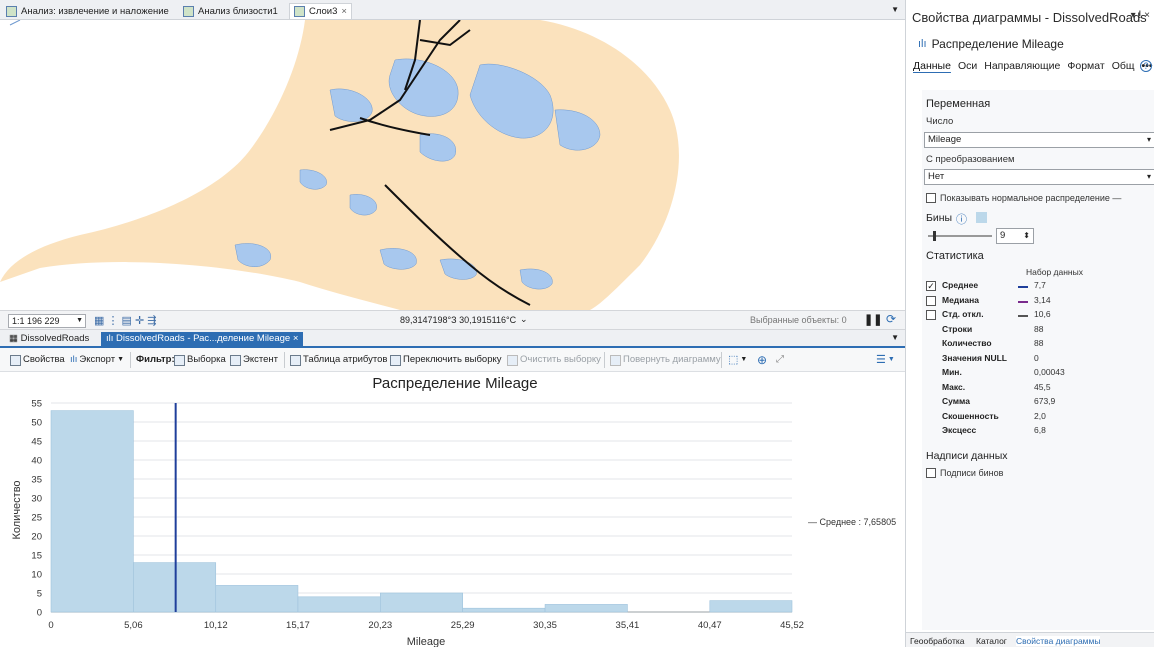 This screenshot has width=1154, height=650. Describe the element at coordinates (39, 613) in the screenshot. I see `y-tick-label: 0` at that location.